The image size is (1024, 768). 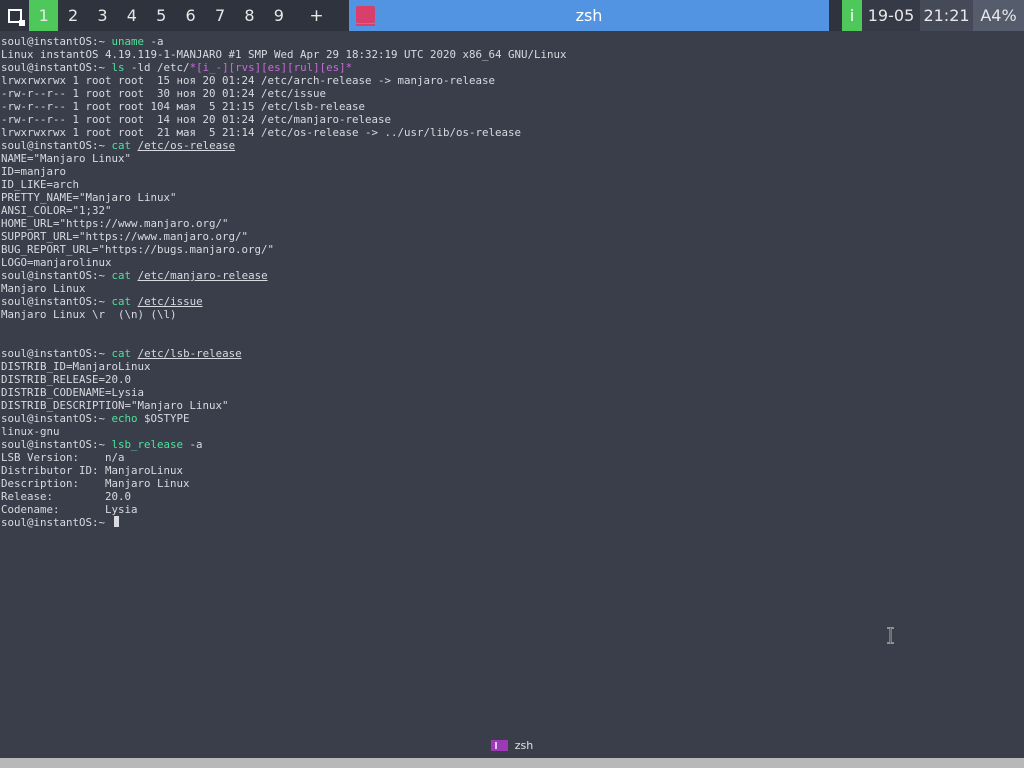 What do you see at coordinates (998, 15) in the screenshot?
I see `status-volume: A4%` at bounding box center [998, 15].